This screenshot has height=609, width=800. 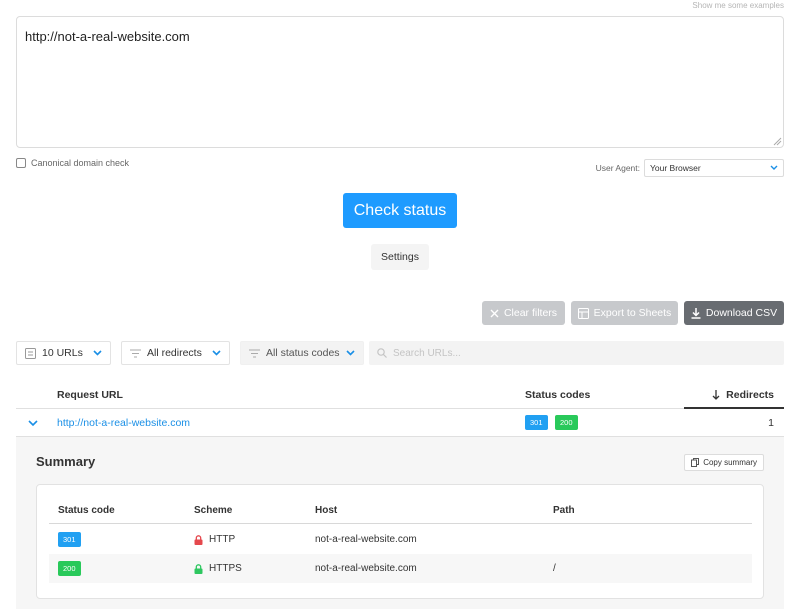 What do you see at coordinates (564, 510) in the screenshot?
I see `path-header: Path` at bounding box center [564, 510].